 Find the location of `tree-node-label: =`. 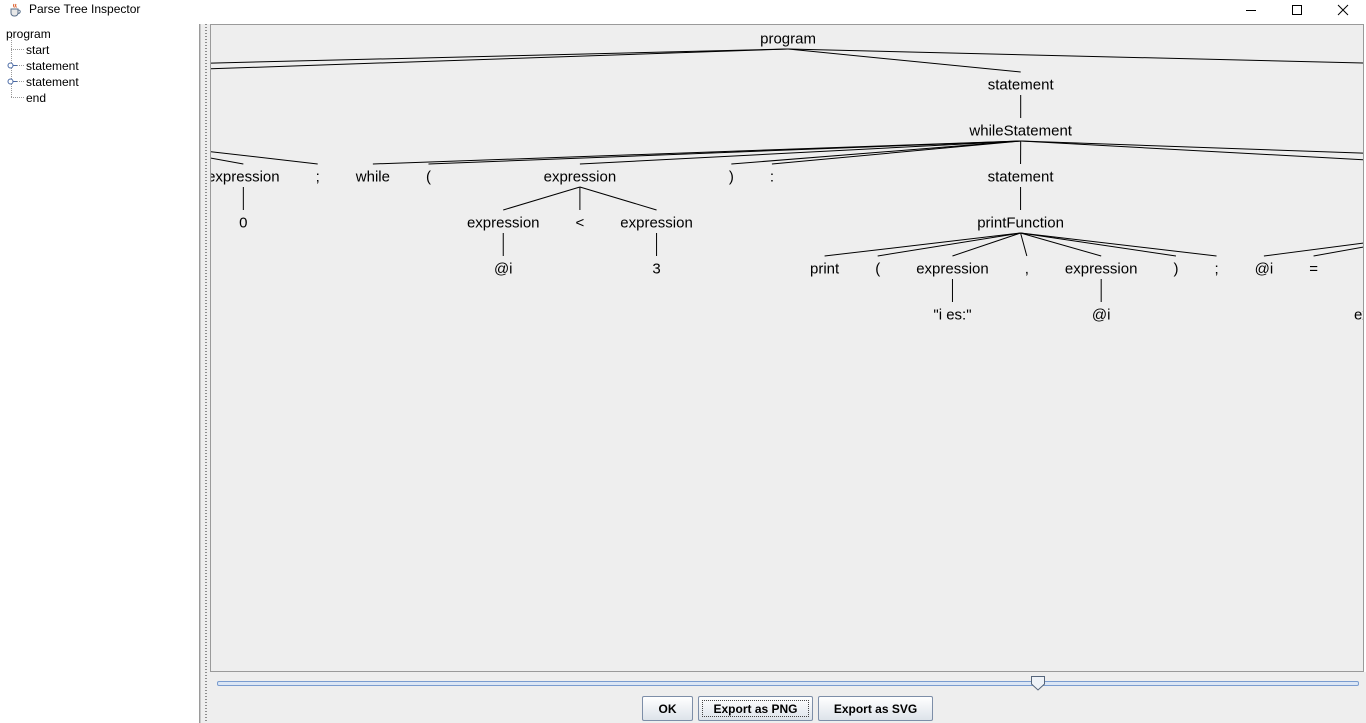

tree-node-label: = is located at coordinates (1313, 269).